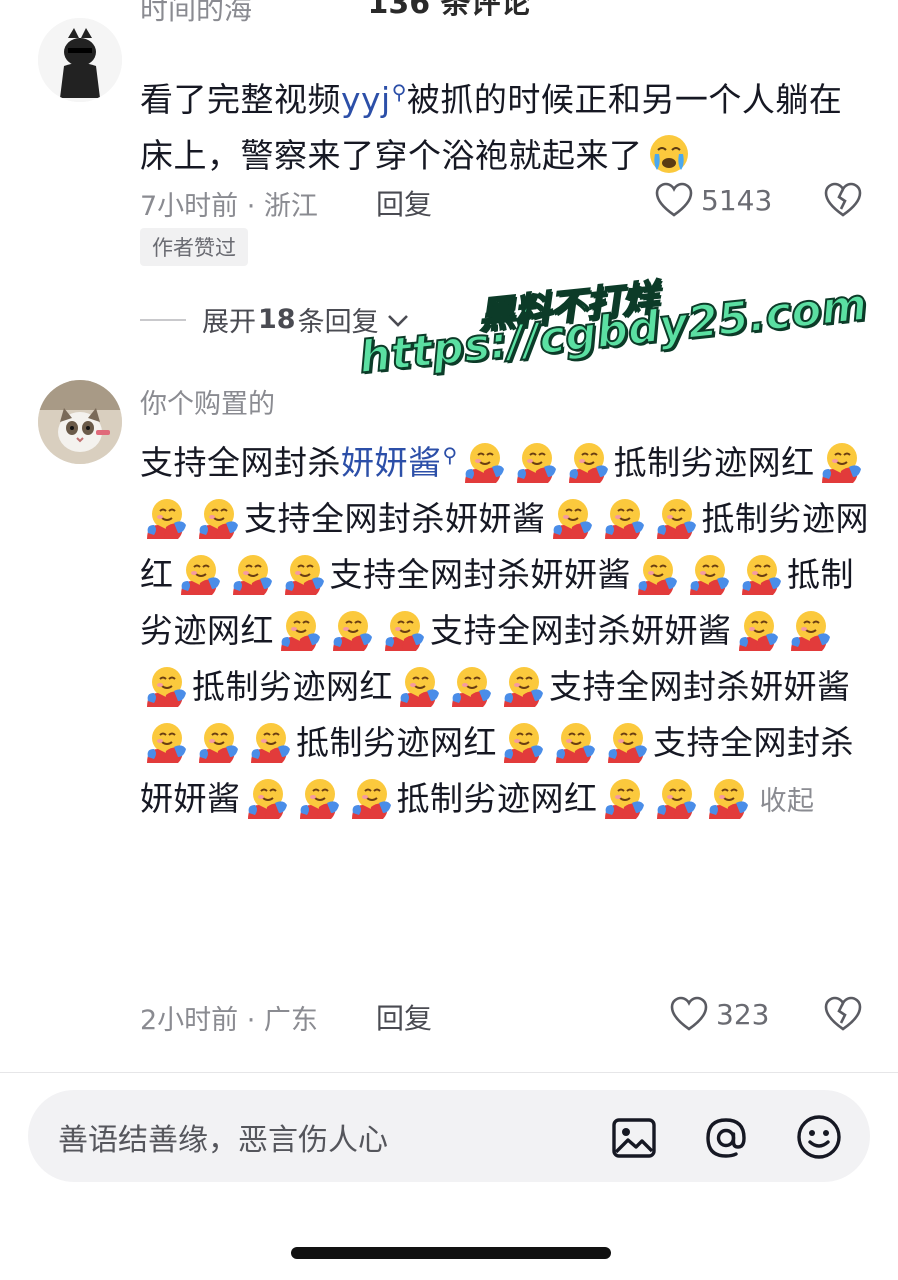  What do you see at coordinates (451, 1253) in the screenshot?
I see `home-indicator` at bounding box center [451, 1253].